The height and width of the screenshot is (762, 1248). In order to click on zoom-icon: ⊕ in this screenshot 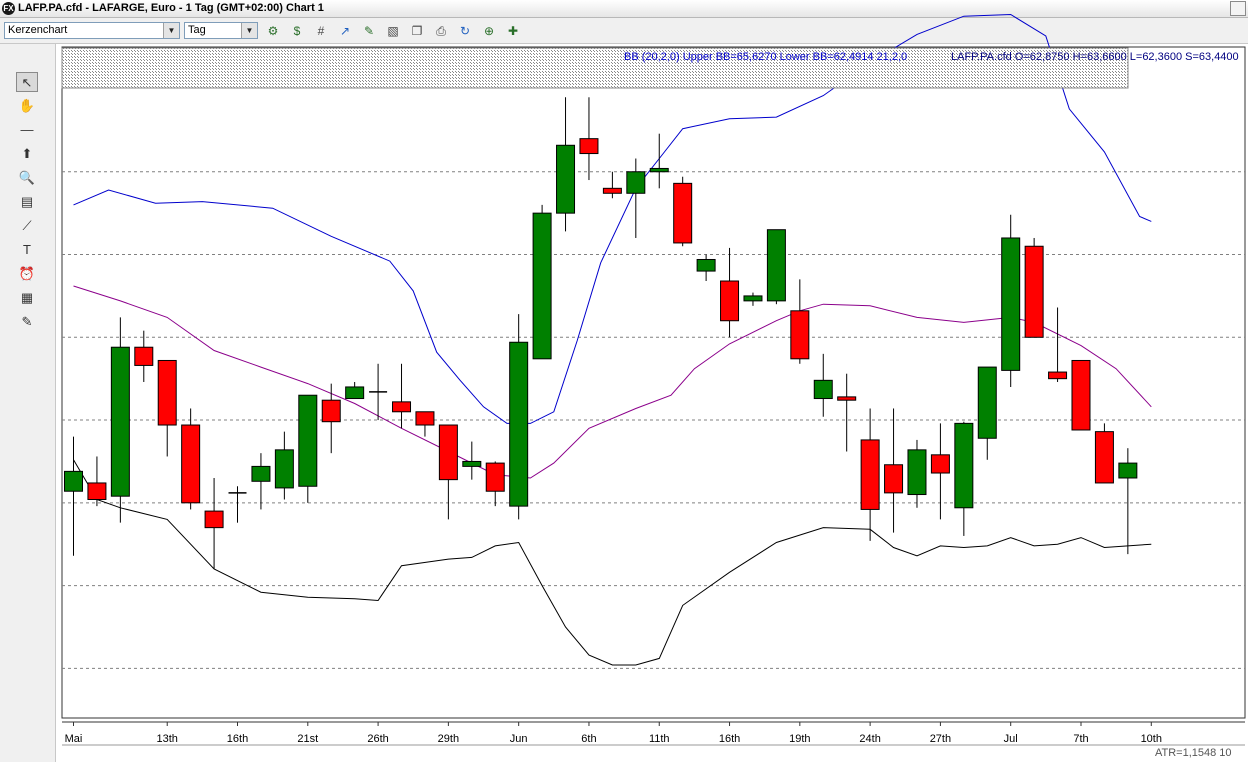, I will do `click(489, 31)`.